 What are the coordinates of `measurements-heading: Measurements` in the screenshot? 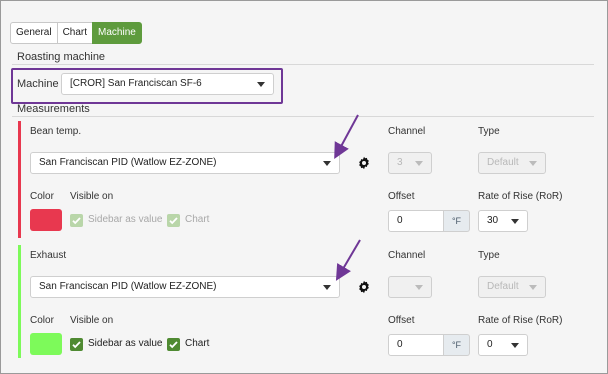 It's located at (53, 109).